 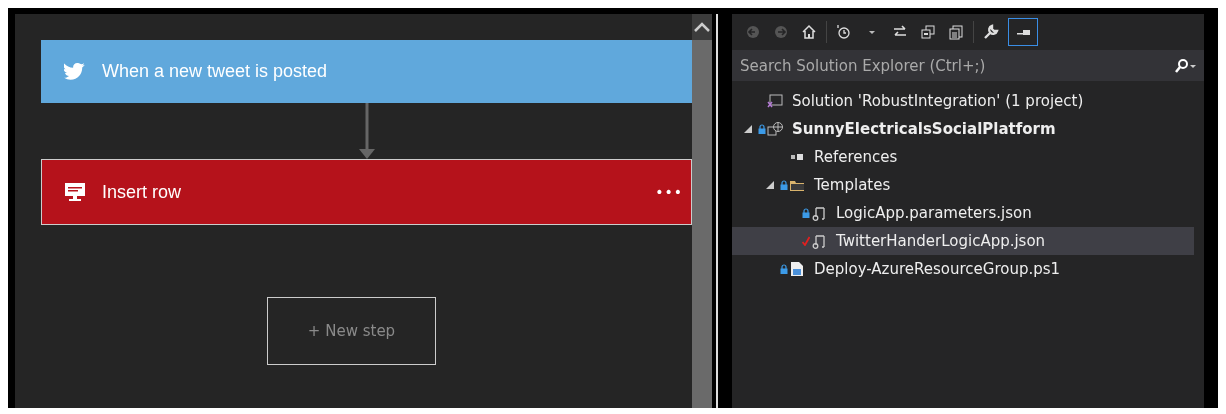 What do you see at coordinates (963, 213) in the screenshot?
I see `tree-item: LogicApp.parameters.json` at bounding box center [963, 213].